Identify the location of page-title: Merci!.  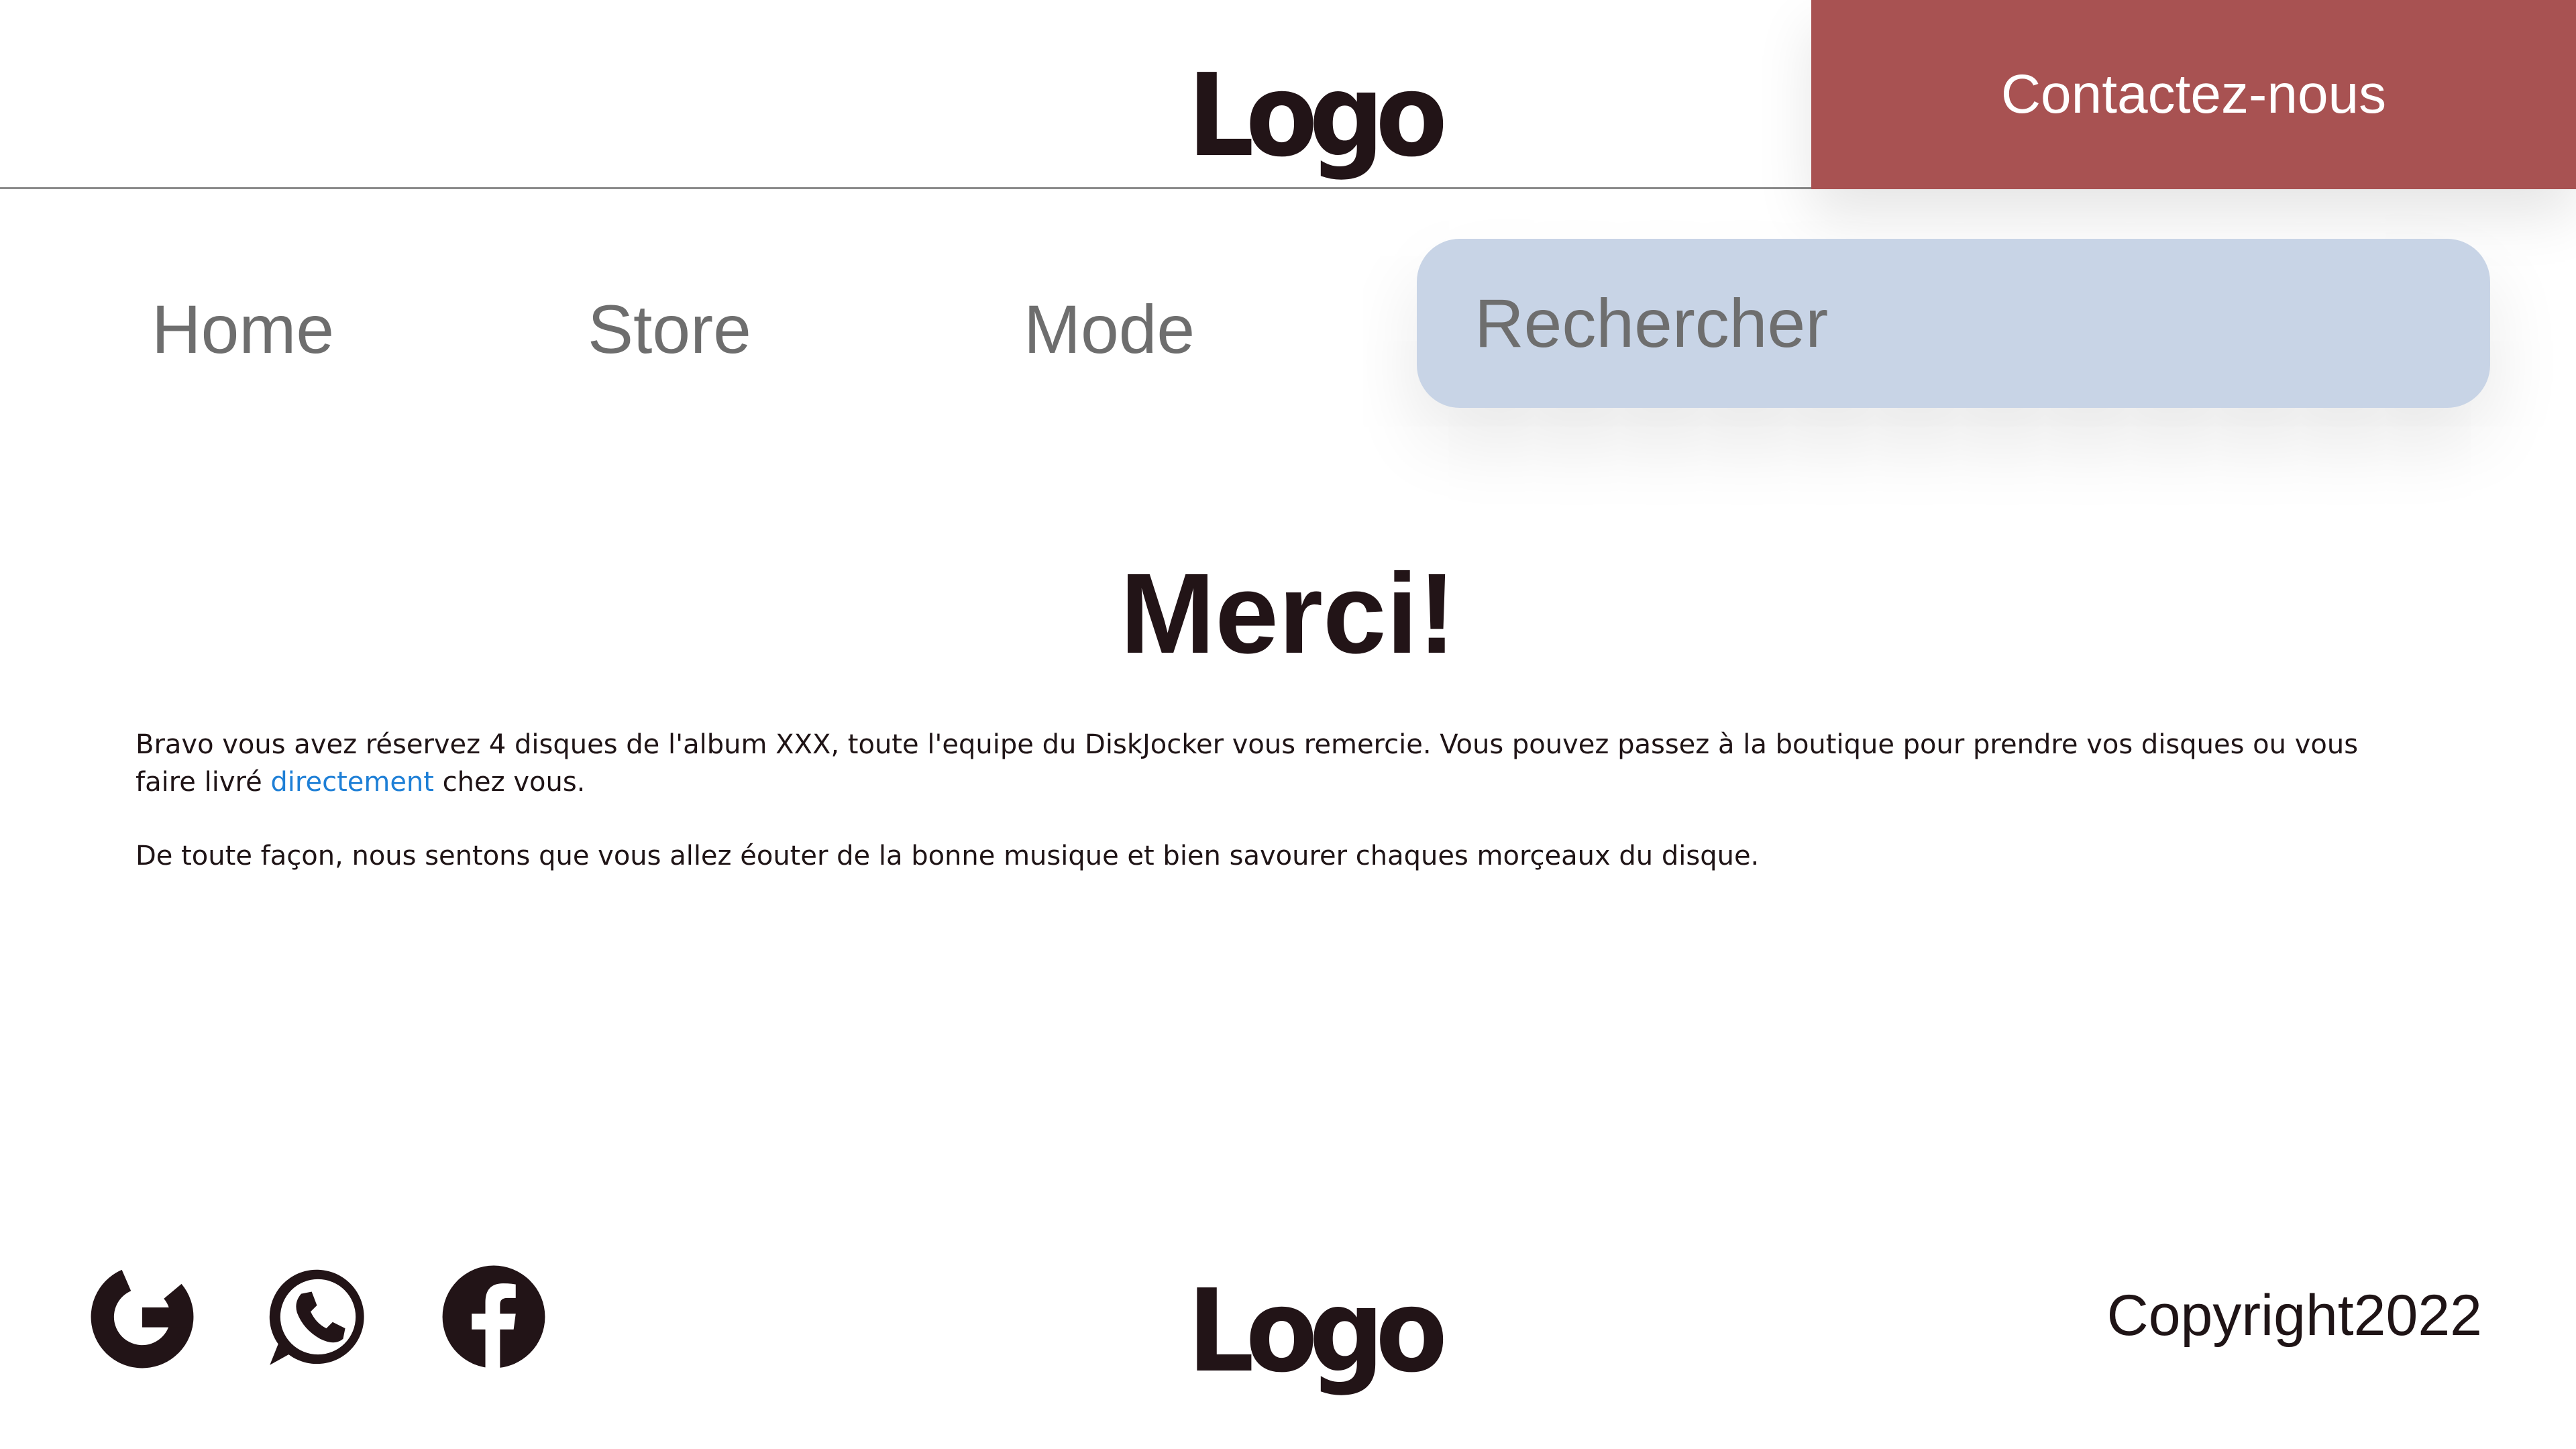
(1288, 614).